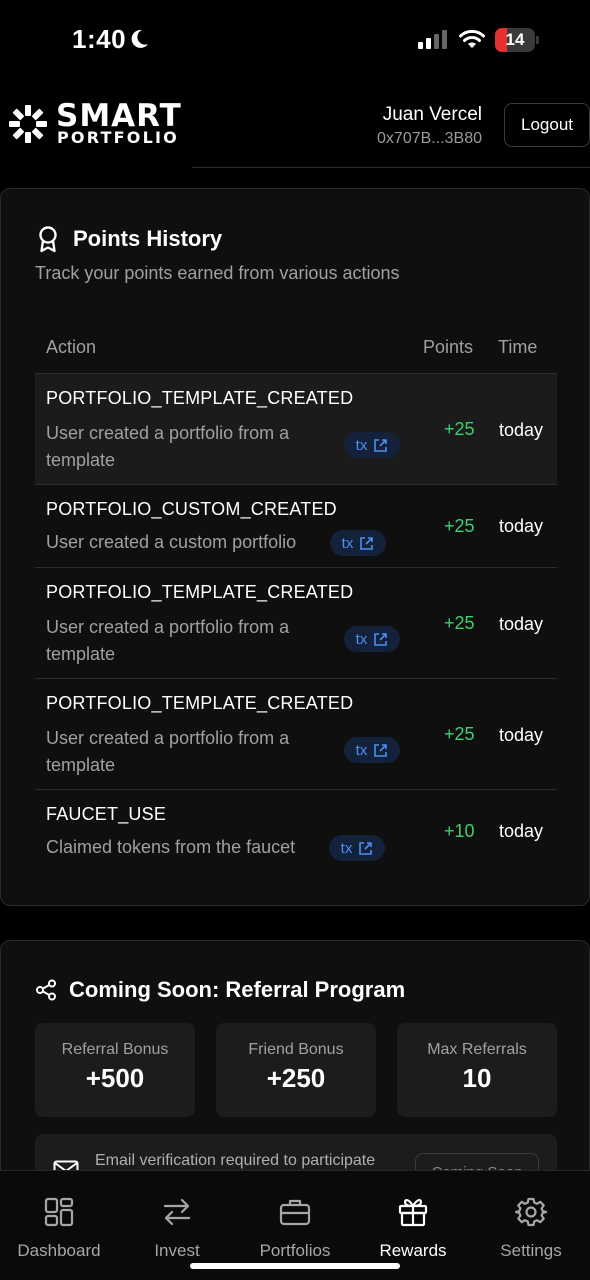 The height and width of the screenshot is (1280, 590). Describe the element at coordinates (518, 347) in the screenshot. I see `column-header-time: Time` at that location.